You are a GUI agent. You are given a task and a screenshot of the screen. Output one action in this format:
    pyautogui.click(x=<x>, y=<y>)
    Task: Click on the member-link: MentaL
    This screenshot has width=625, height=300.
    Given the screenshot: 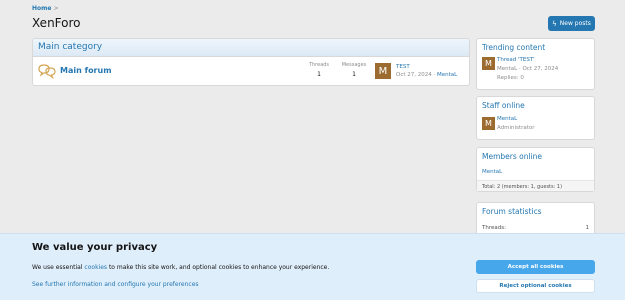 What is the action you would take?
    pyautogui.click(x=492, y=172)
    